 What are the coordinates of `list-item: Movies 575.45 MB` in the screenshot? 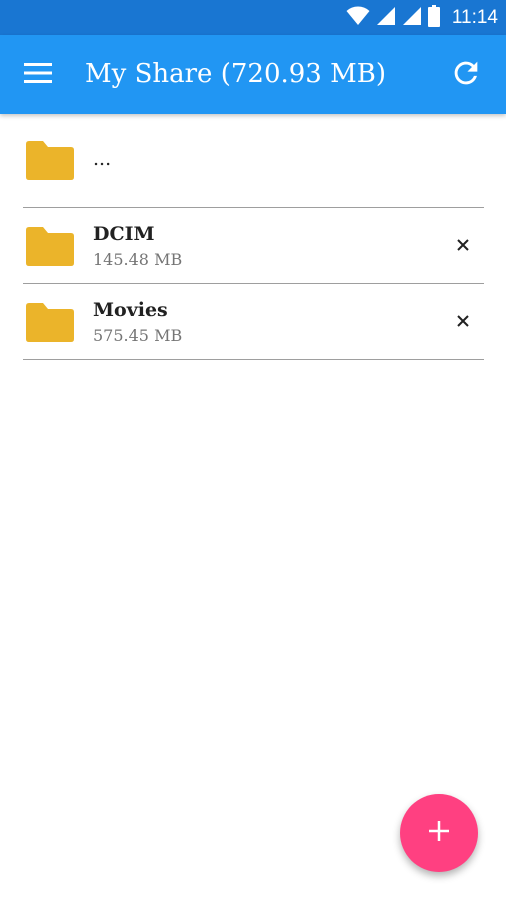 It's located at (253, 322).